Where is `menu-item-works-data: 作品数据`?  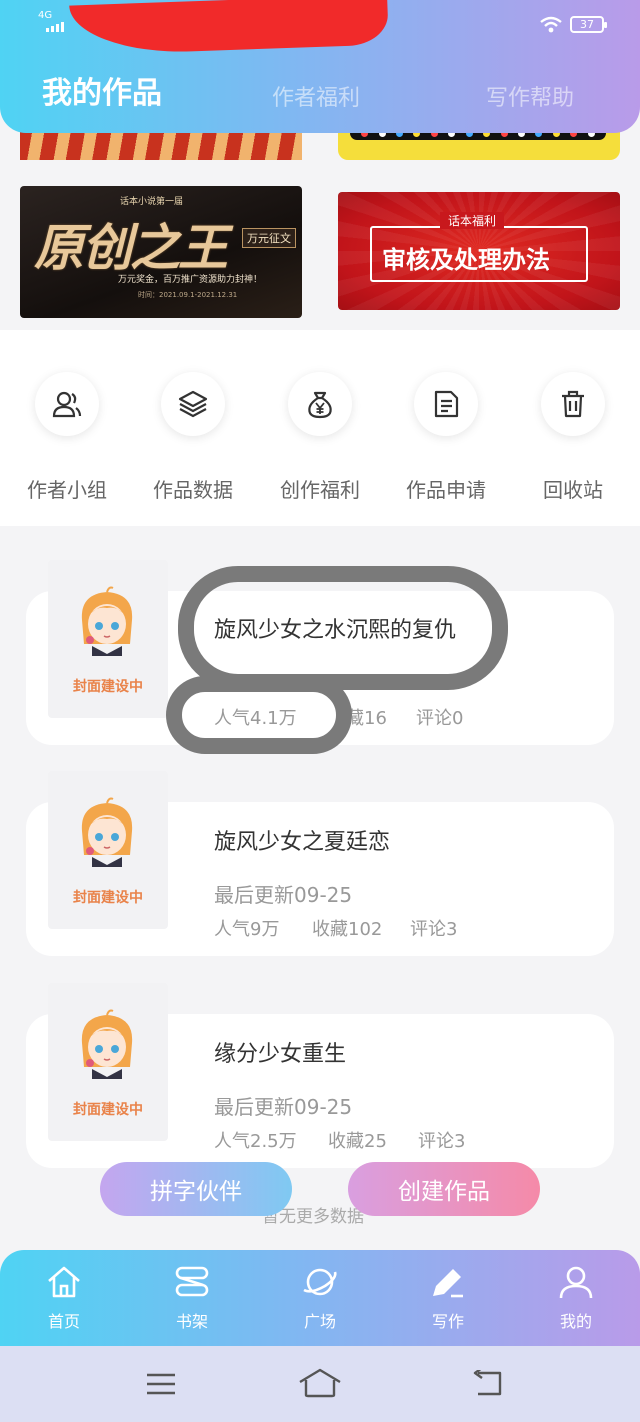
menu-item-works-data: 作品数据 is located at coordinates (193, 437).